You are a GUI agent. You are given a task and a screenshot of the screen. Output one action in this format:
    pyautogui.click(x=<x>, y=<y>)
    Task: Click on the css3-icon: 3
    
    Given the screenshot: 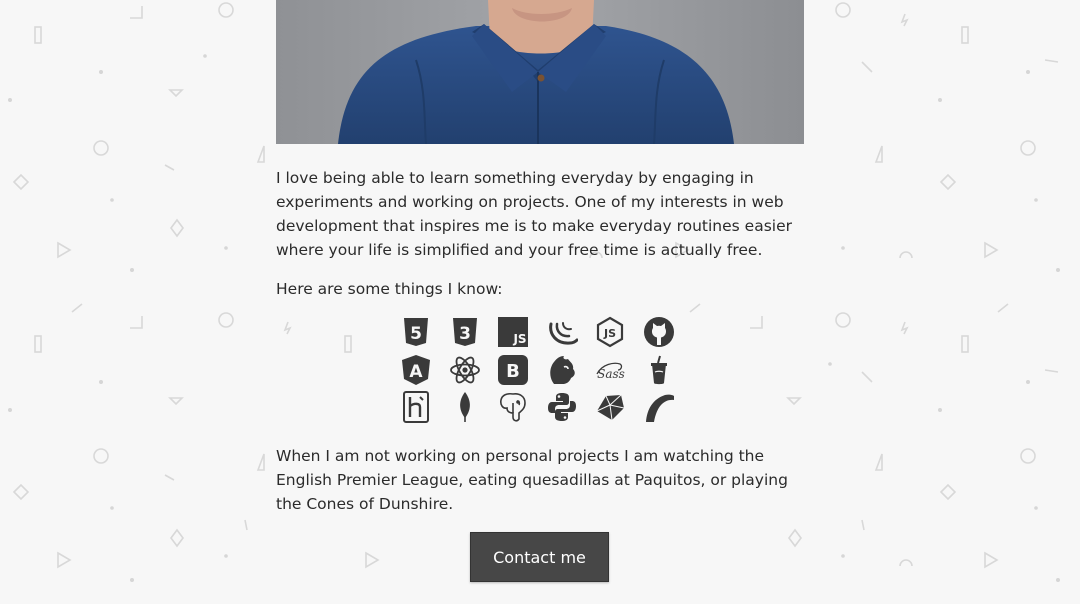 What is the action you would take?
    pyautogui.click(x=465, y=332)
    